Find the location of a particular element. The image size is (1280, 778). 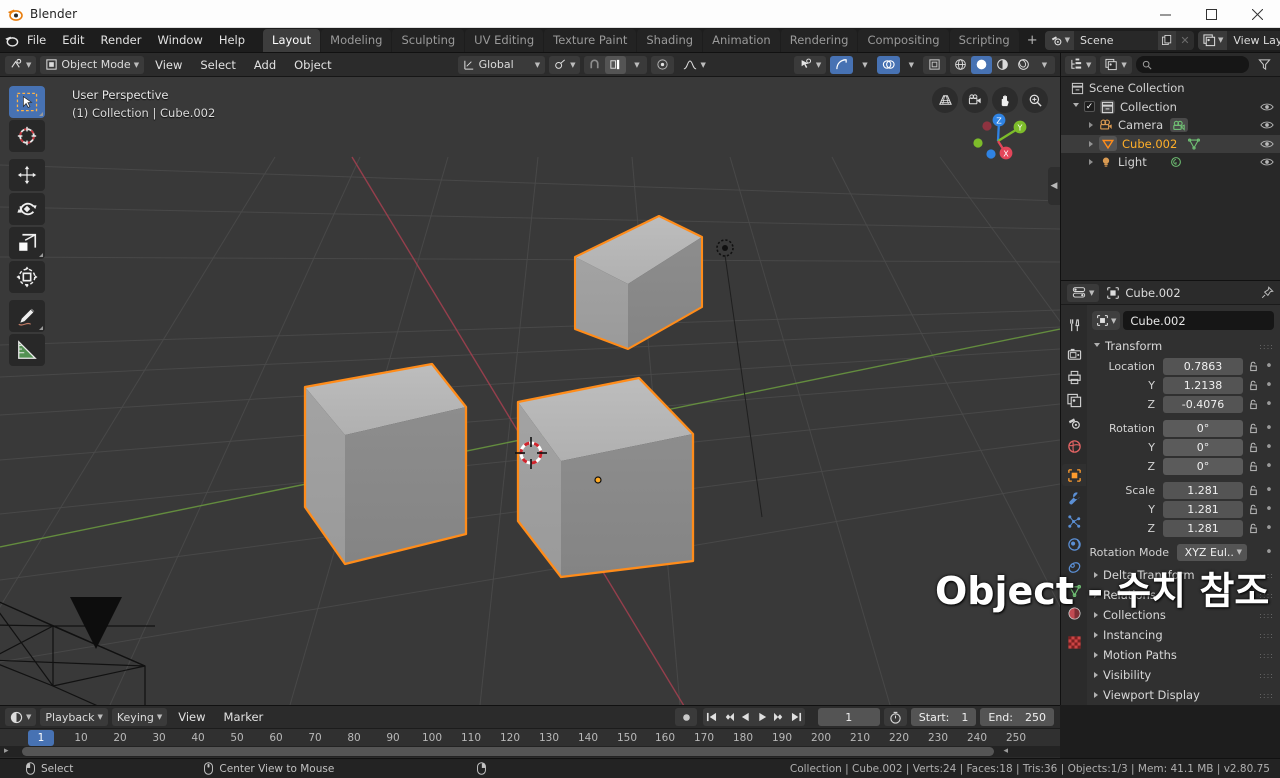

motion-paths-expand-triangle-icon is located at coordinates (1096, 655).